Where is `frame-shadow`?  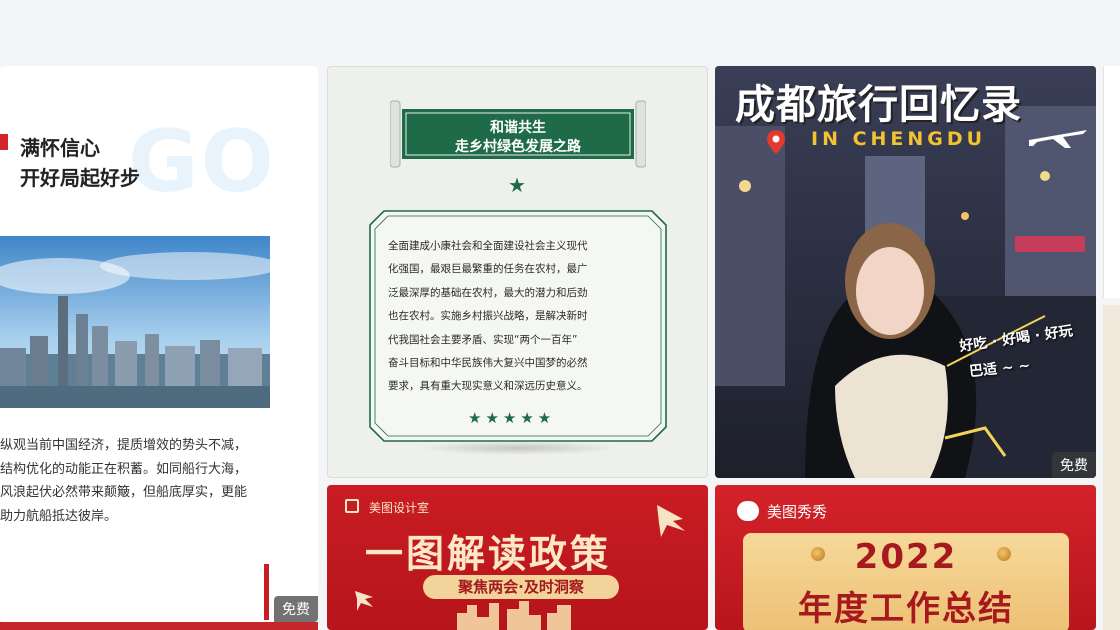
frame-shadow is located at coordinates (518, 448).